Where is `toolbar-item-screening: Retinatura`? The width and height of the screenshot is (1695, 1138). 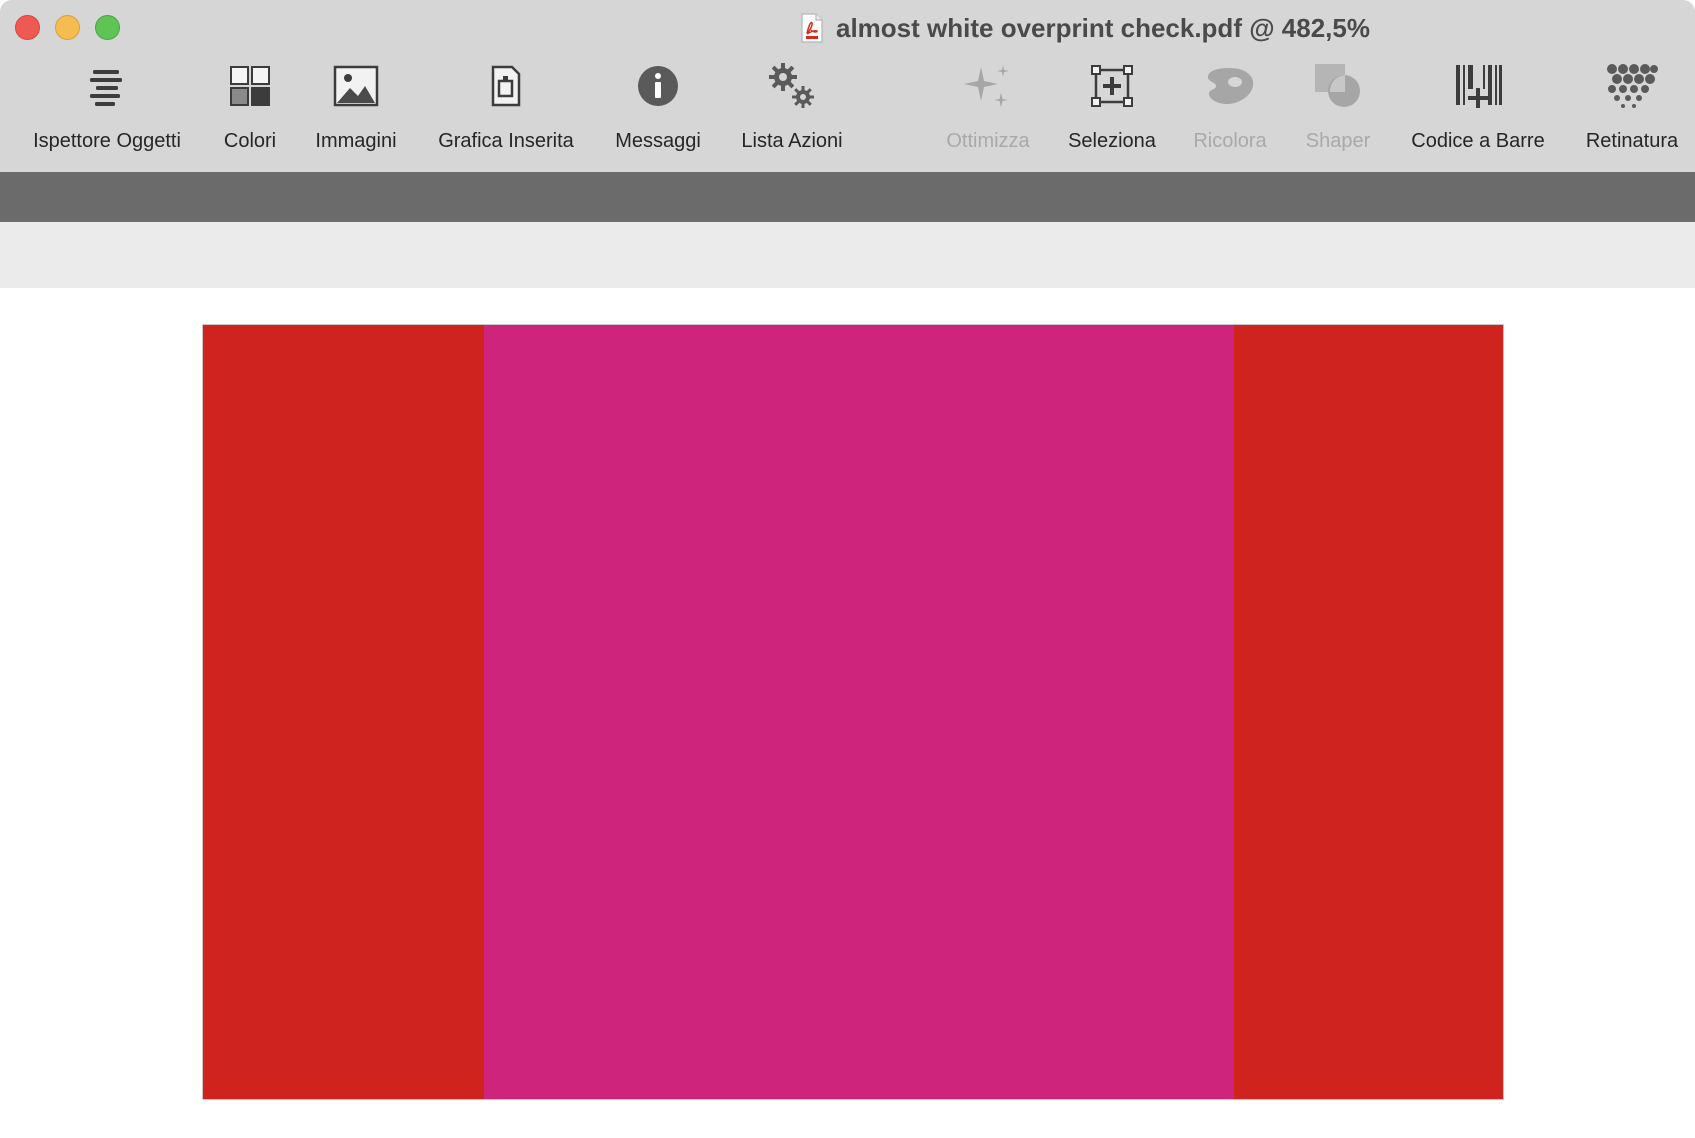
toolbar-item-screening: Retinatura is located at coordinates (1632, 108).